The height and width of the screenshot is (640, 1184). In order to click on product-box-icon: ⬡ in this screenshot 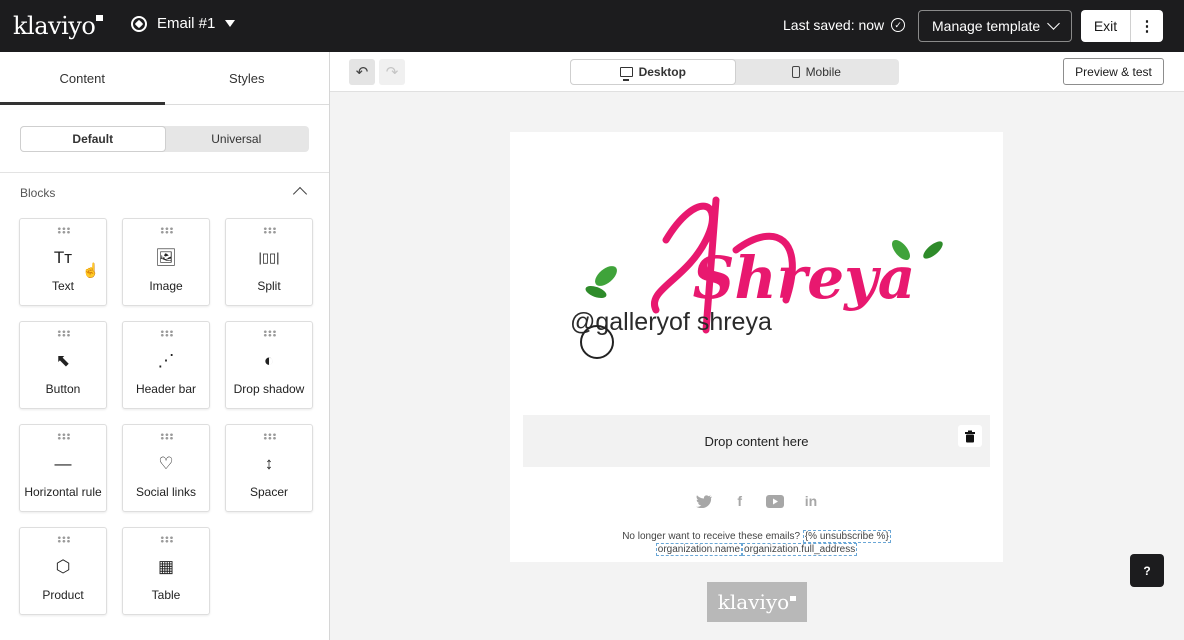, I will do `click(63, 566)`.